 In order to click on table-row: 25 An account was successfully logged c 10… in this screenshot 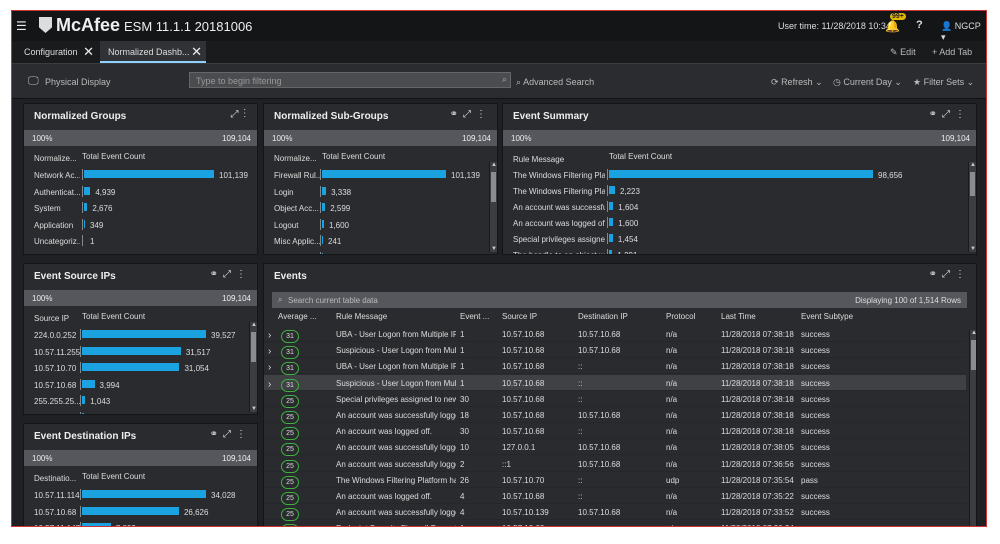, I will do `click(615, 448)`.